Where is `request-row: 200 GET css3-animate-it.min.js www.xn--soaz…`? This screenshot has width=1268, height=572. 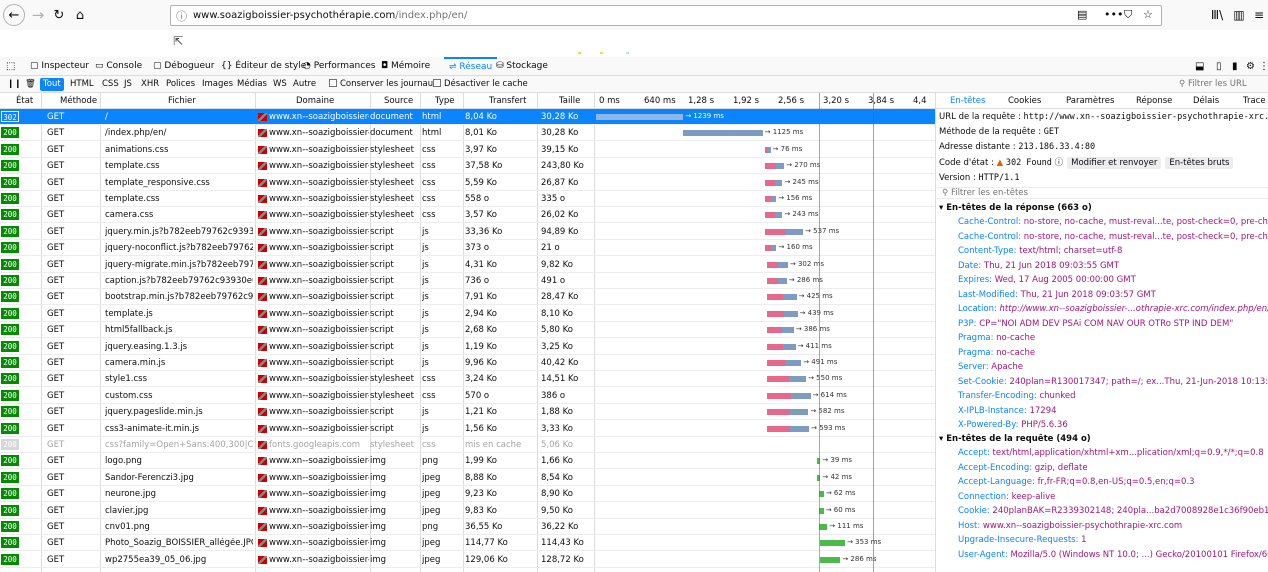 request-row: 200 GET css3-animate-it.min.js www.xn--soaz… is located at coordinates (467, 429).